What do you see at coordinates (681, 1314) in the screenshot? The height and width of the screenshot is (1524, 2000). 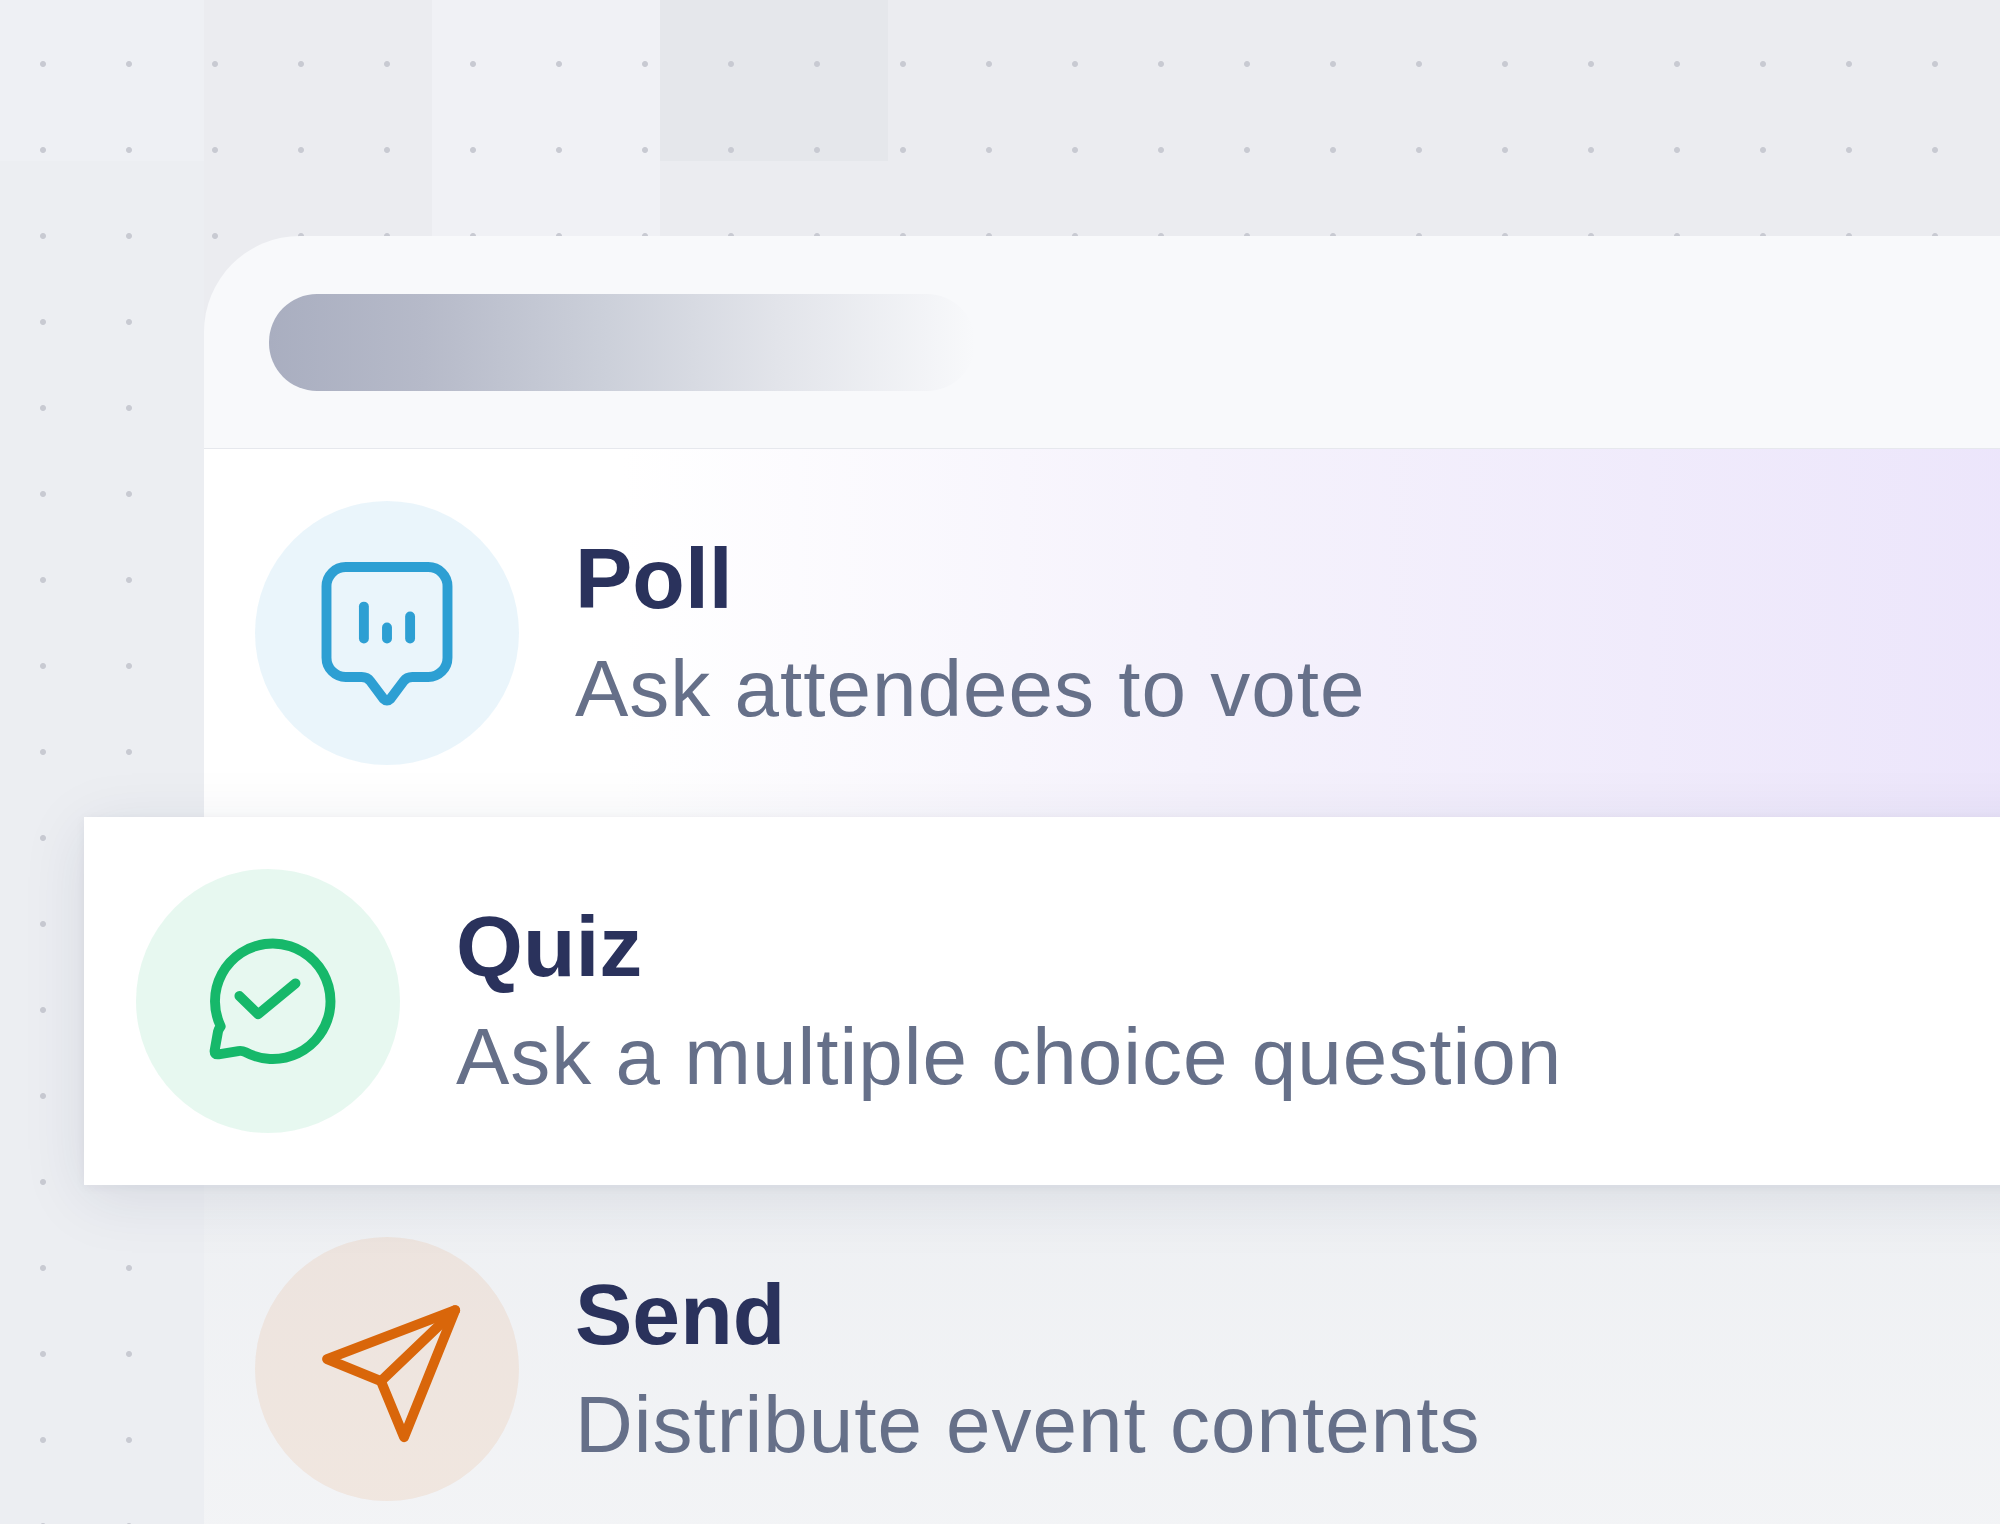 I see `item-title: Send` at bounding box center [681, 1314].